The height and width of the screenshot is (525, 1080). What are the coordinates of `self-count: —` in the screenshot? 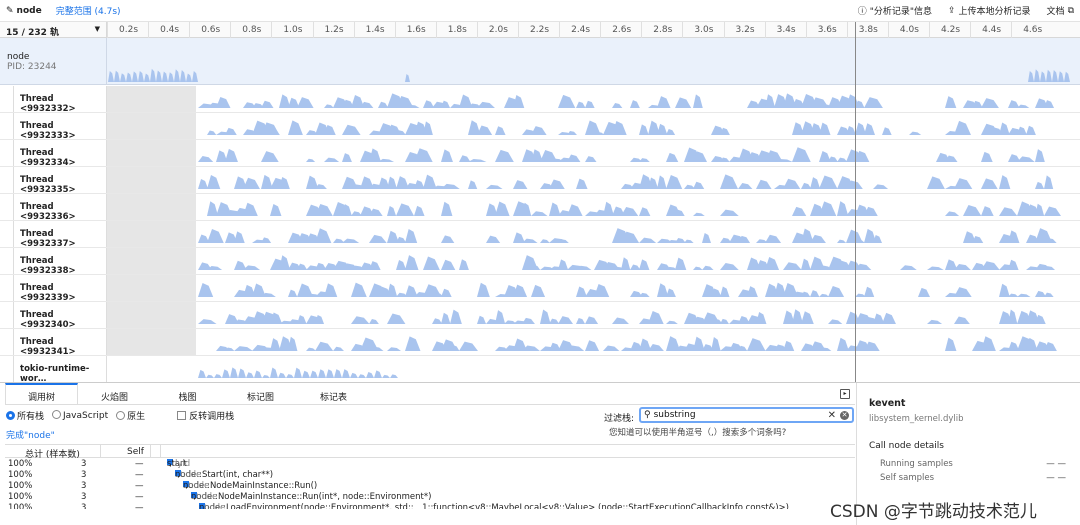 It's located at (139, 506).